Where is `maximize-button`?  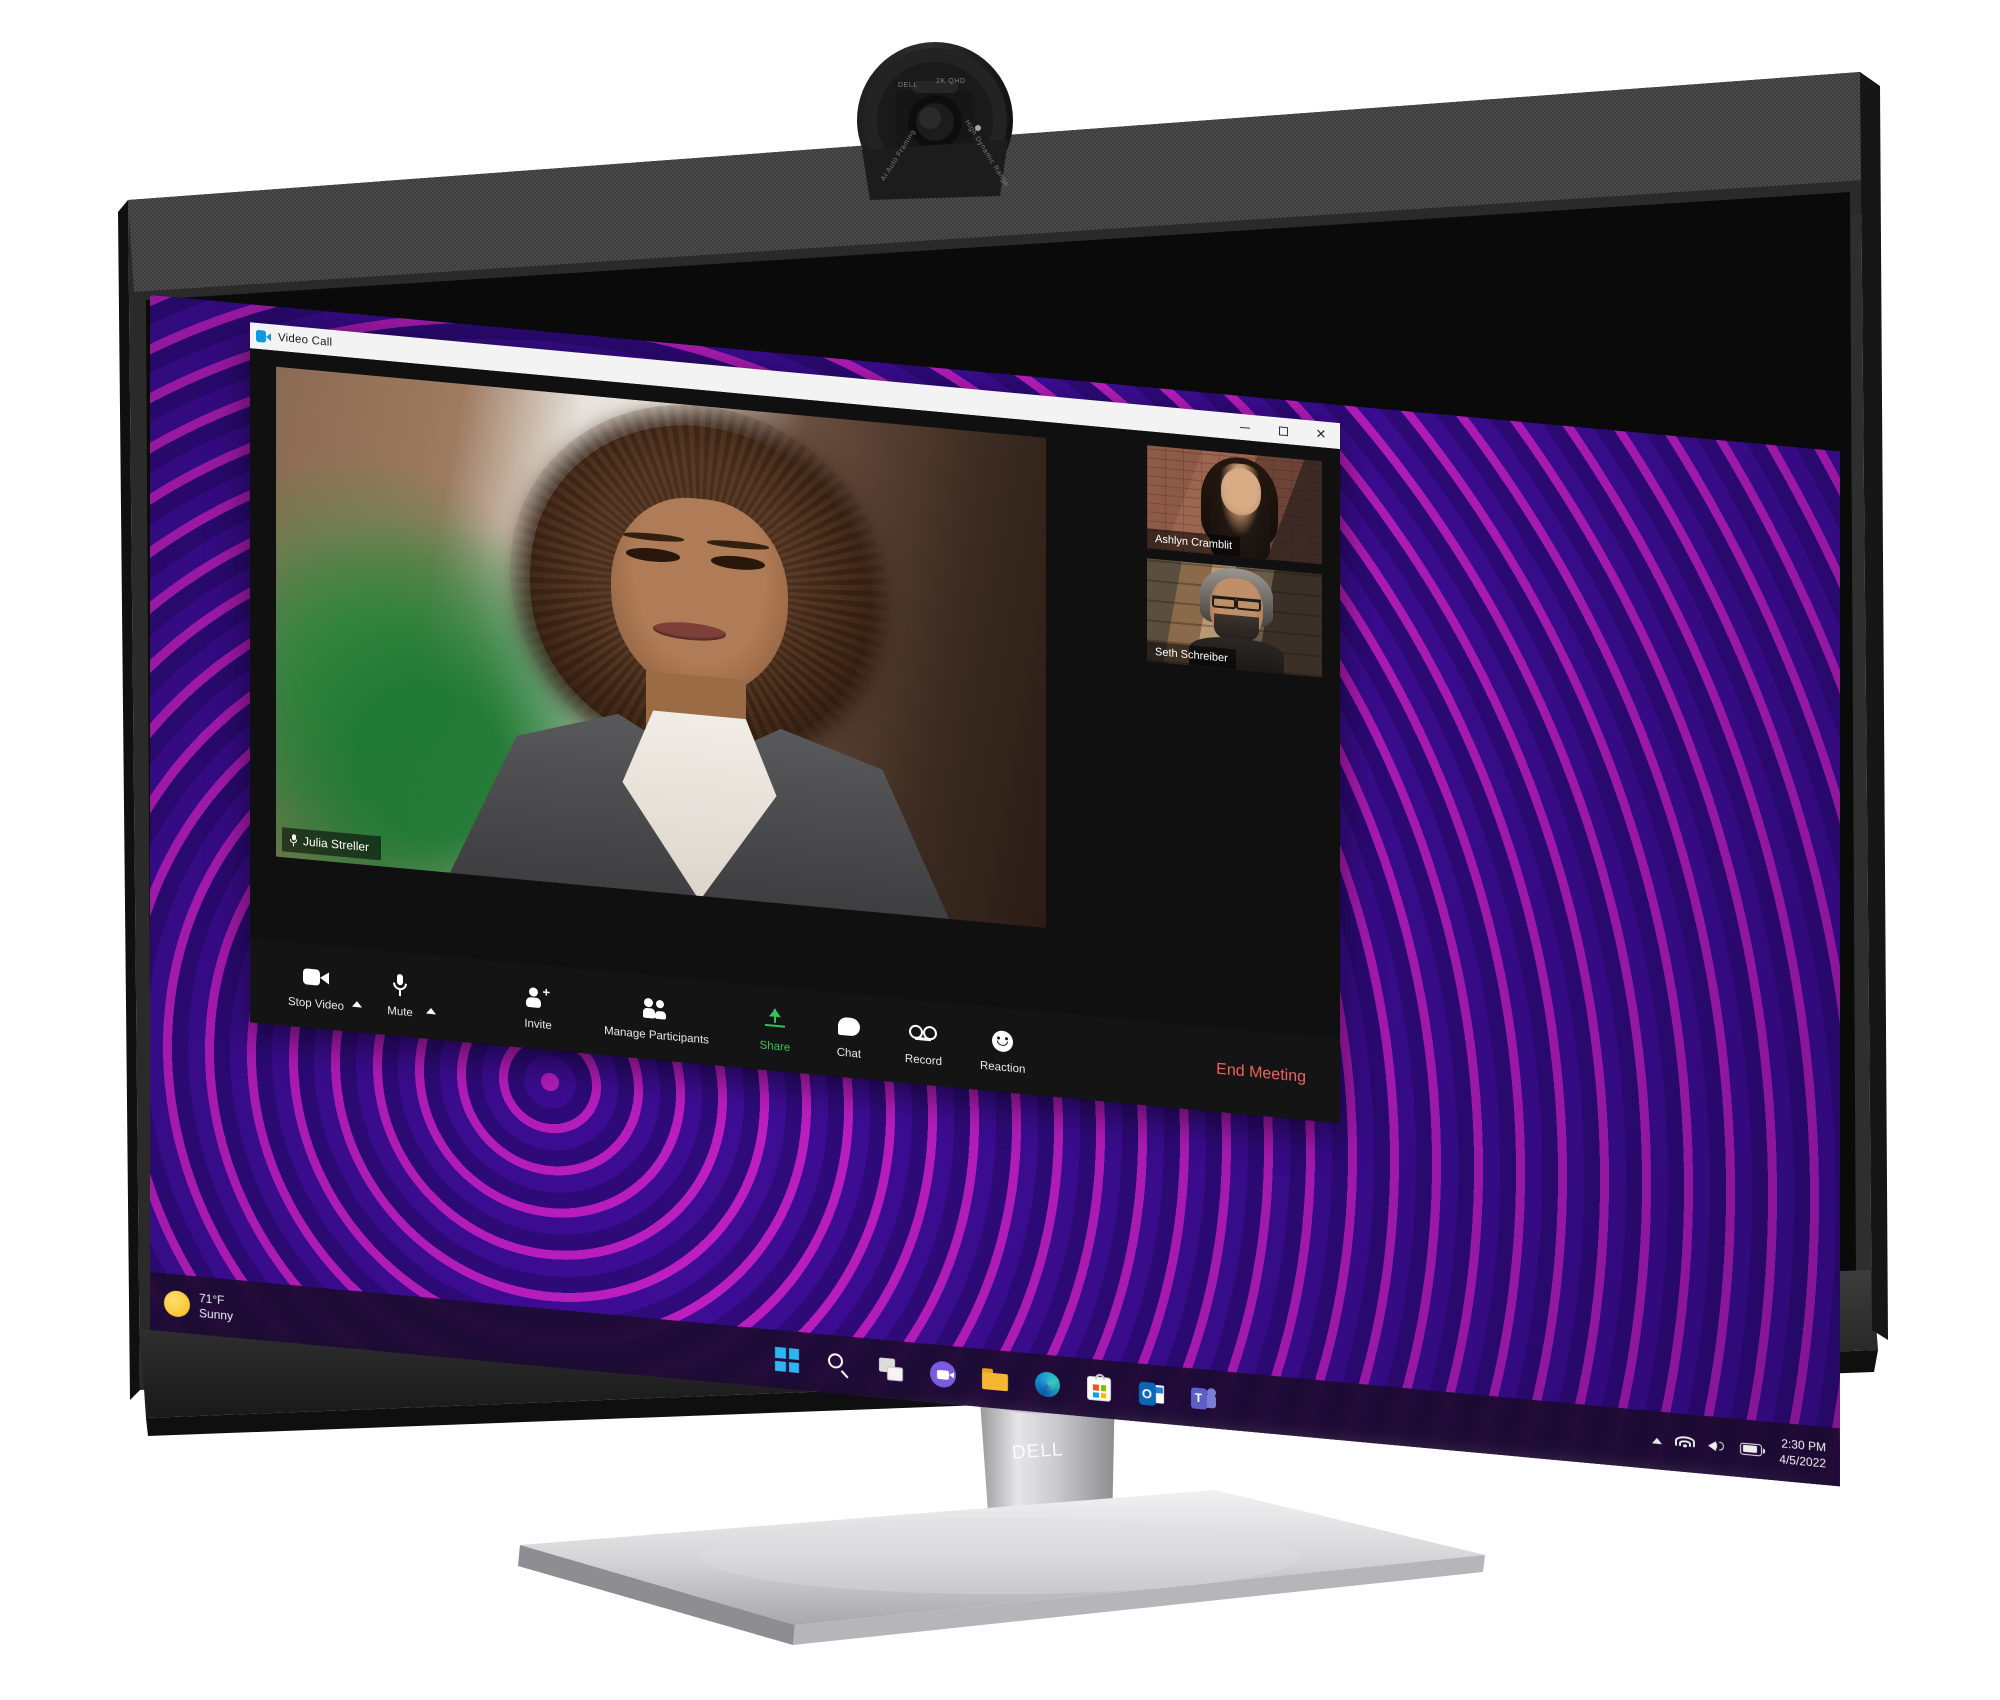 maximize-button is located at coordinates (1283, 431).